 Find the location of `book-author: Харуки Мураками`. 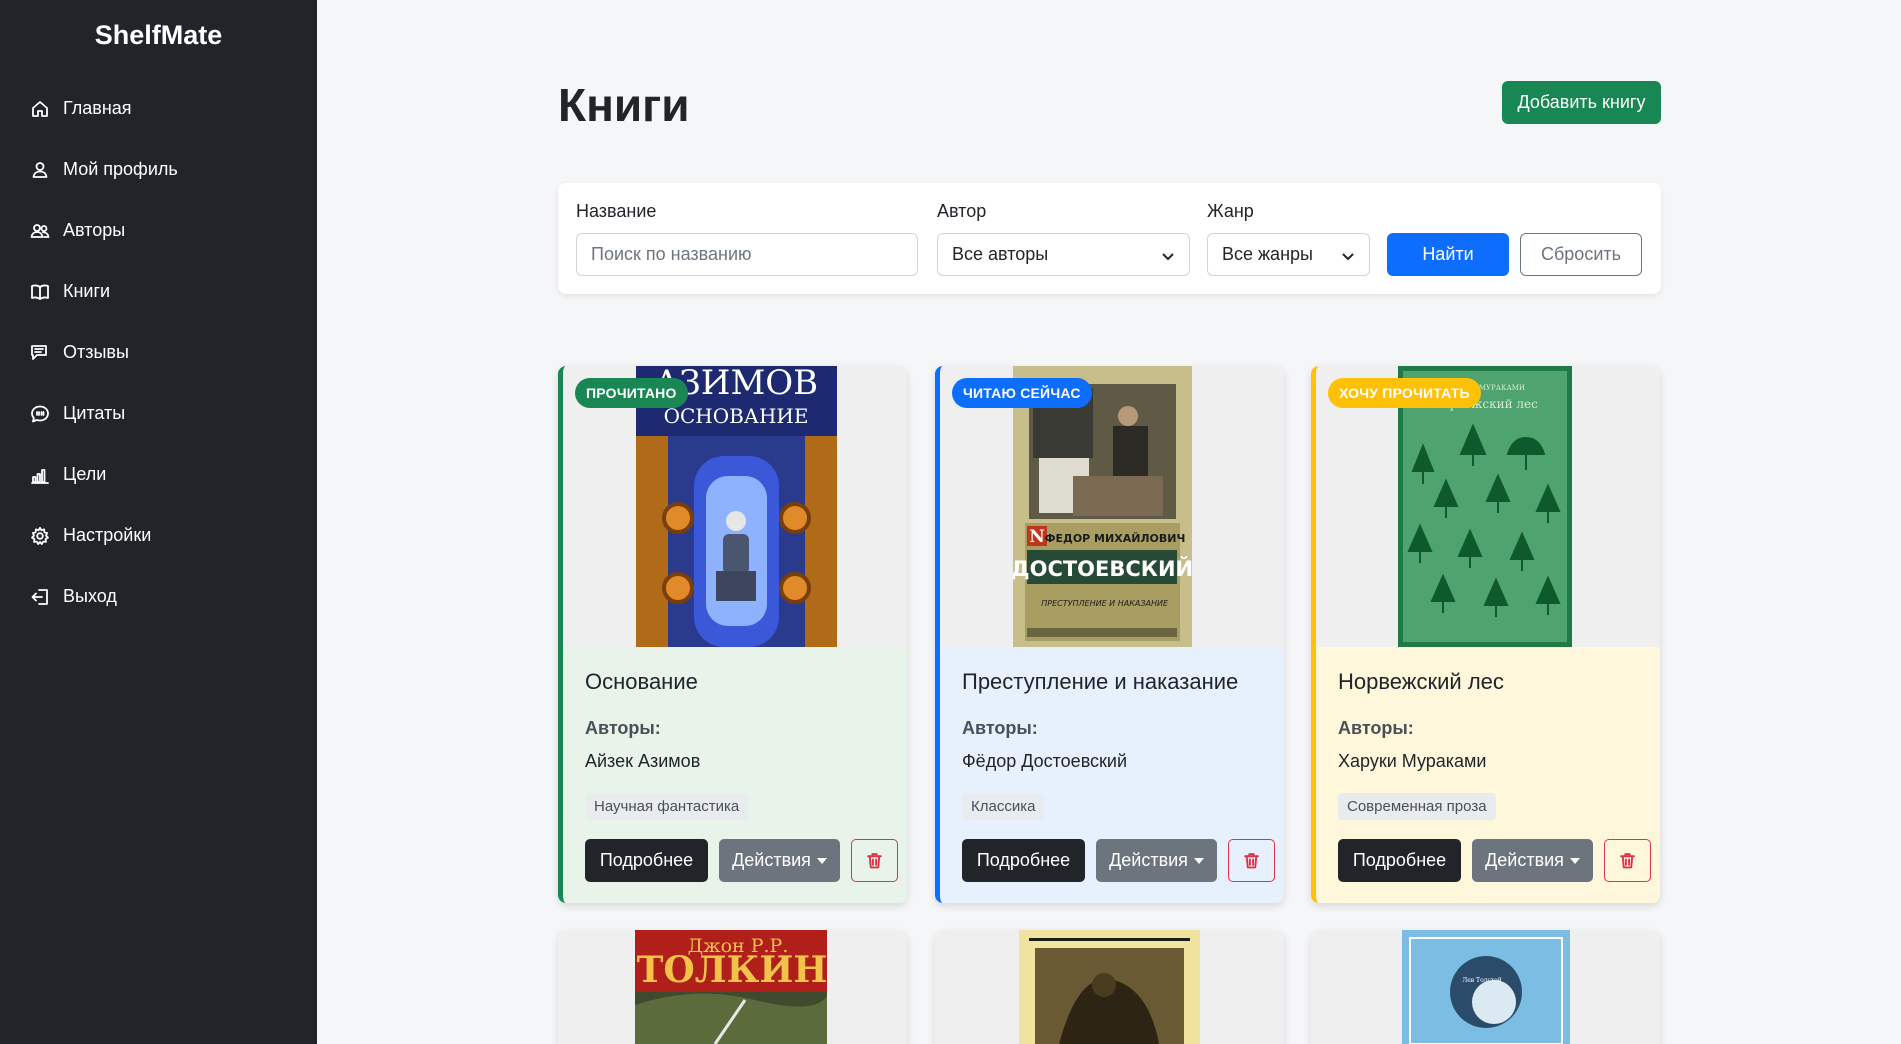

book-author: Харуки Мураками is located at coordinates (1412, 761).